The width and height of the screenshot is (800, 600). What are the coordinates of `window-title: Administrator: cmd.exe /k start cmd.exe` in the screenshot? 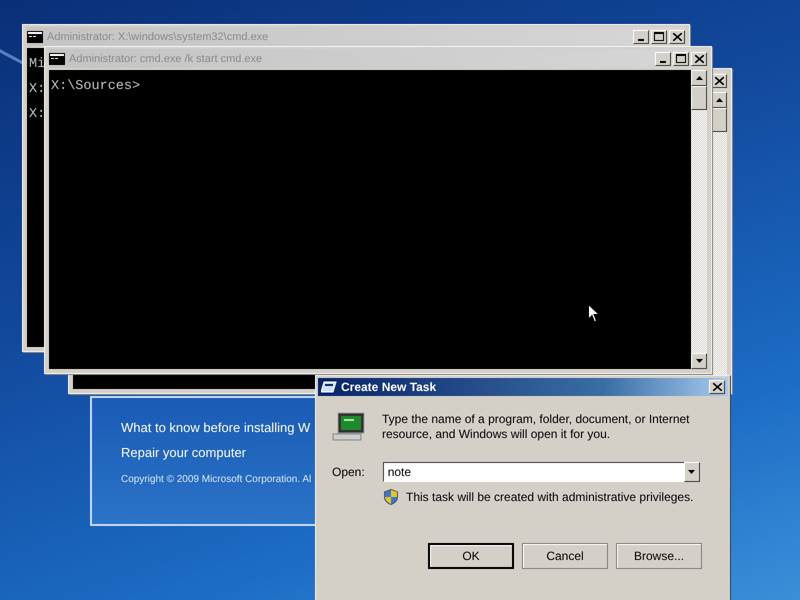 It's located at (165, 58).